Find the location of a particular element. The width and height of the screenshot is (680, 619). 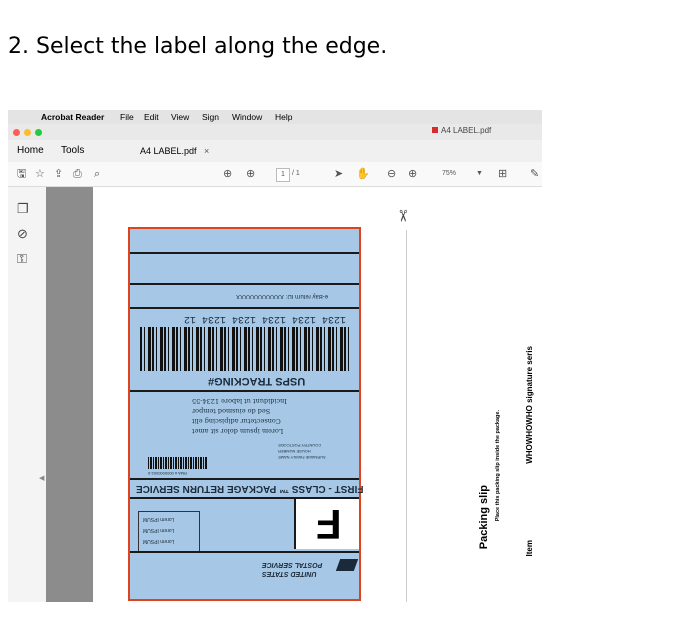

rma-barcode is located at coordinates (178, 463).